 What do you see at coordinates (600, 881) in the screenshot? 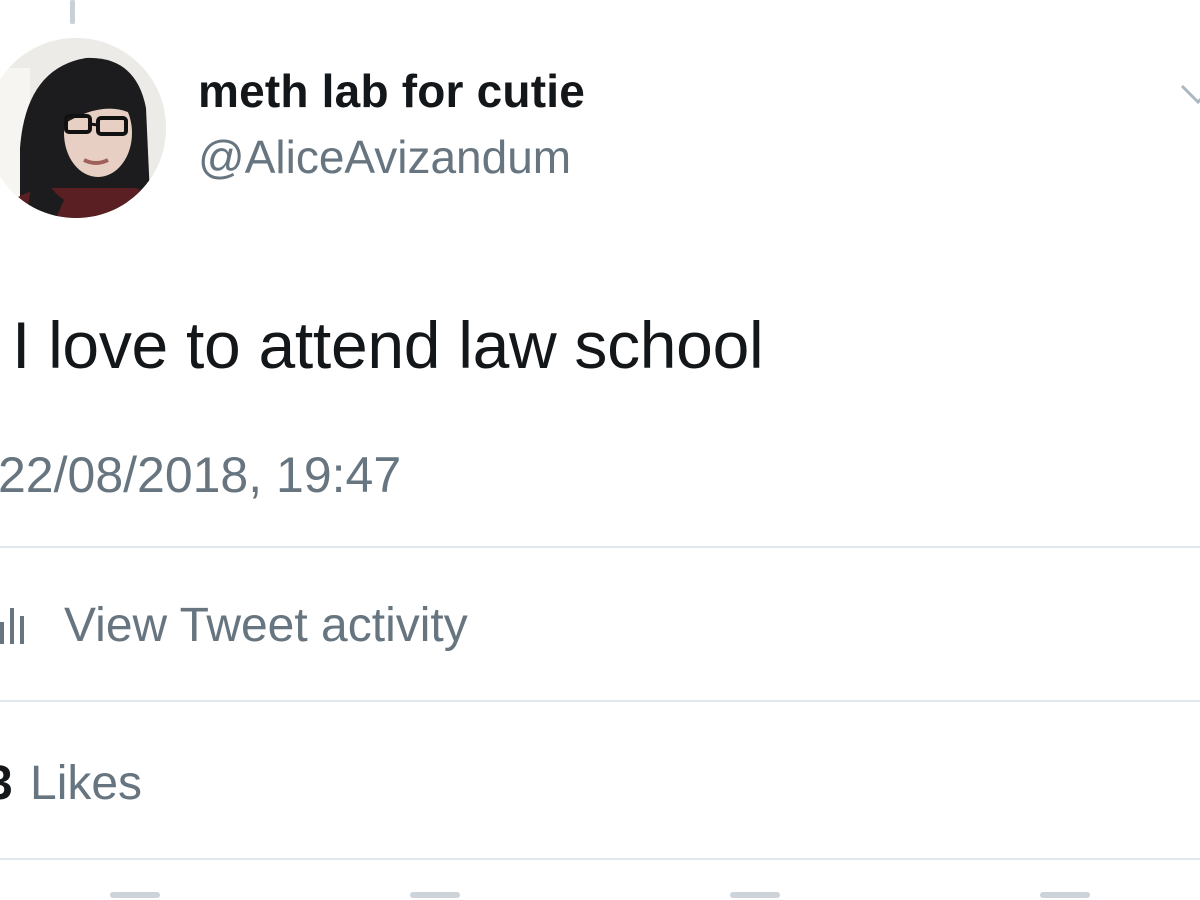
I see `tweet-action-bar` at bounding box center [600, 881].